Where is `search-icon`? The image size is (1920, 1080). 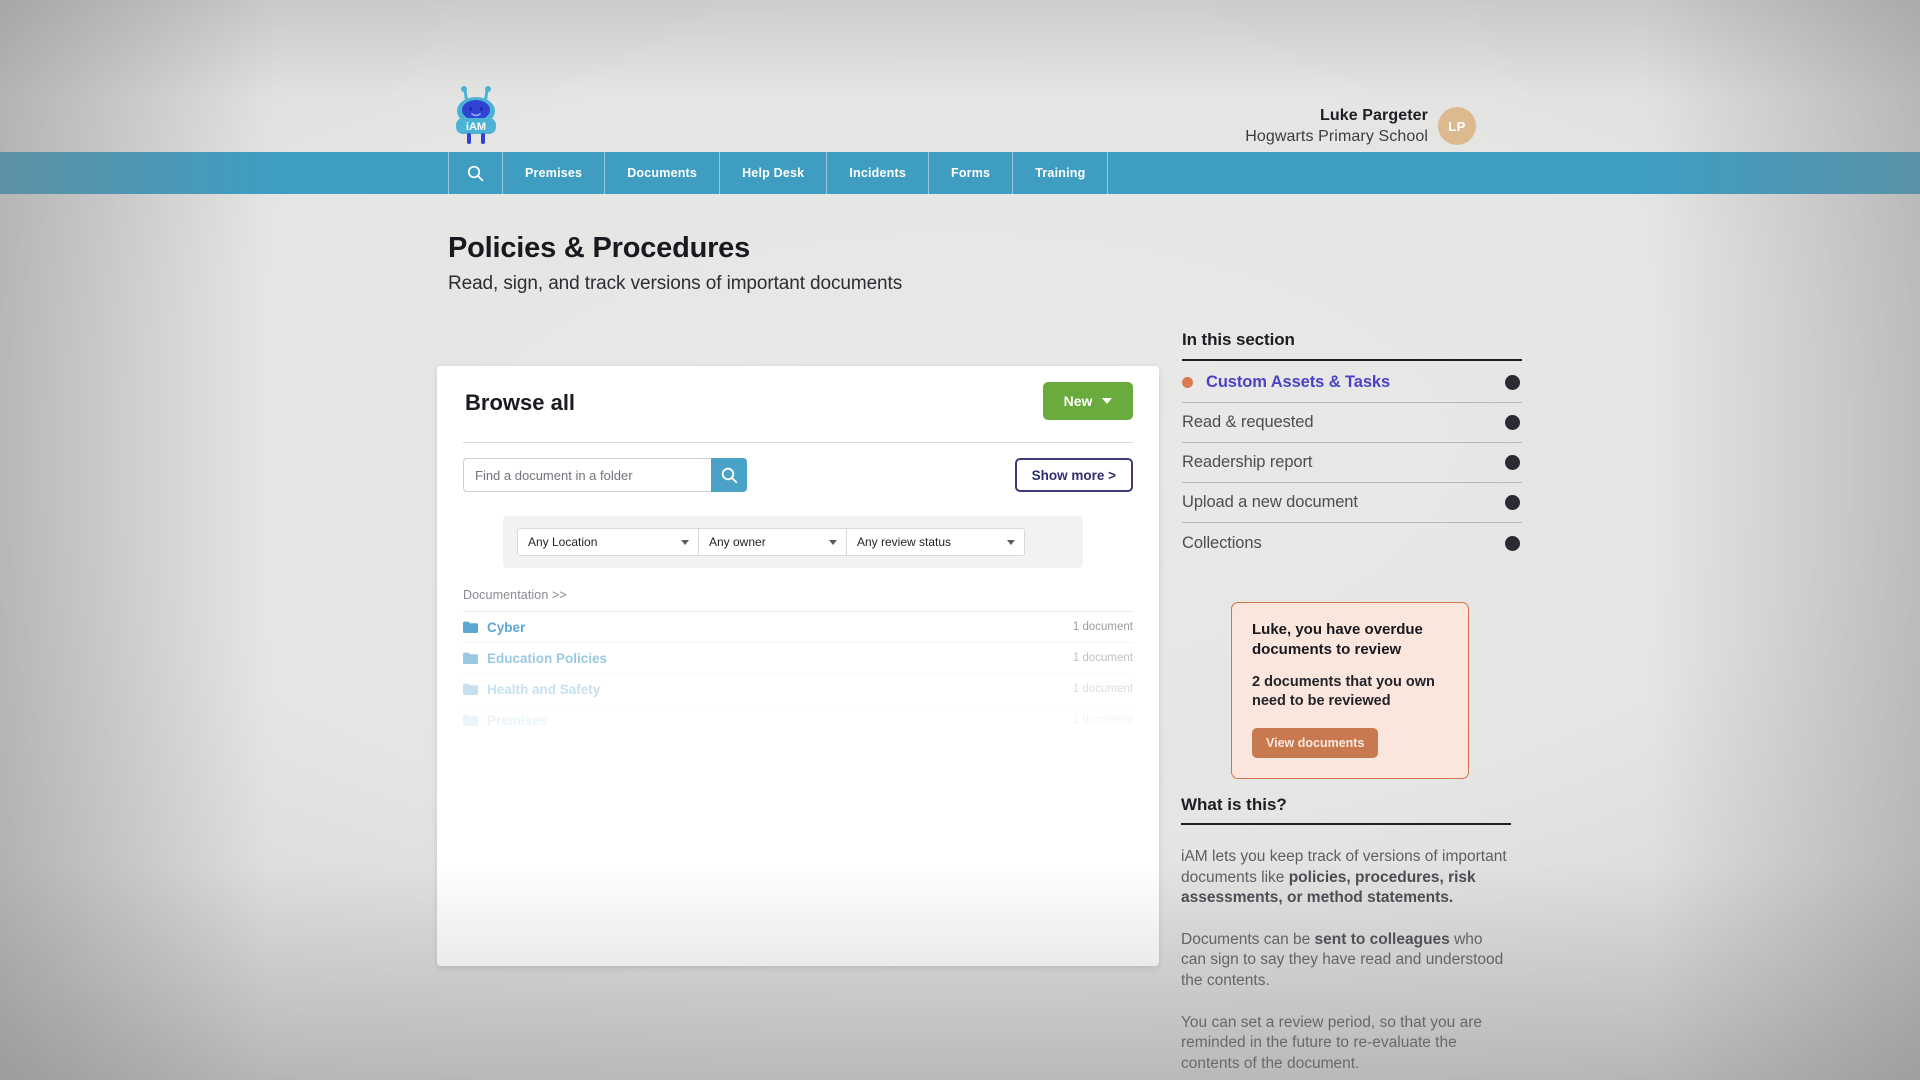
search-icon is located at coordinates (475, 173).